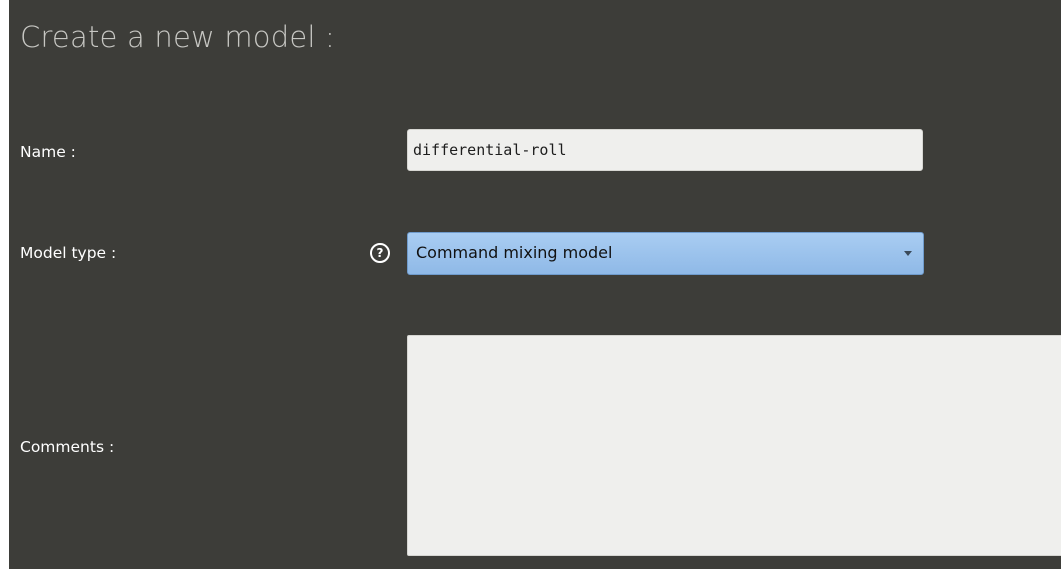  I want to click on name-label: Name :, so click(48, 152).